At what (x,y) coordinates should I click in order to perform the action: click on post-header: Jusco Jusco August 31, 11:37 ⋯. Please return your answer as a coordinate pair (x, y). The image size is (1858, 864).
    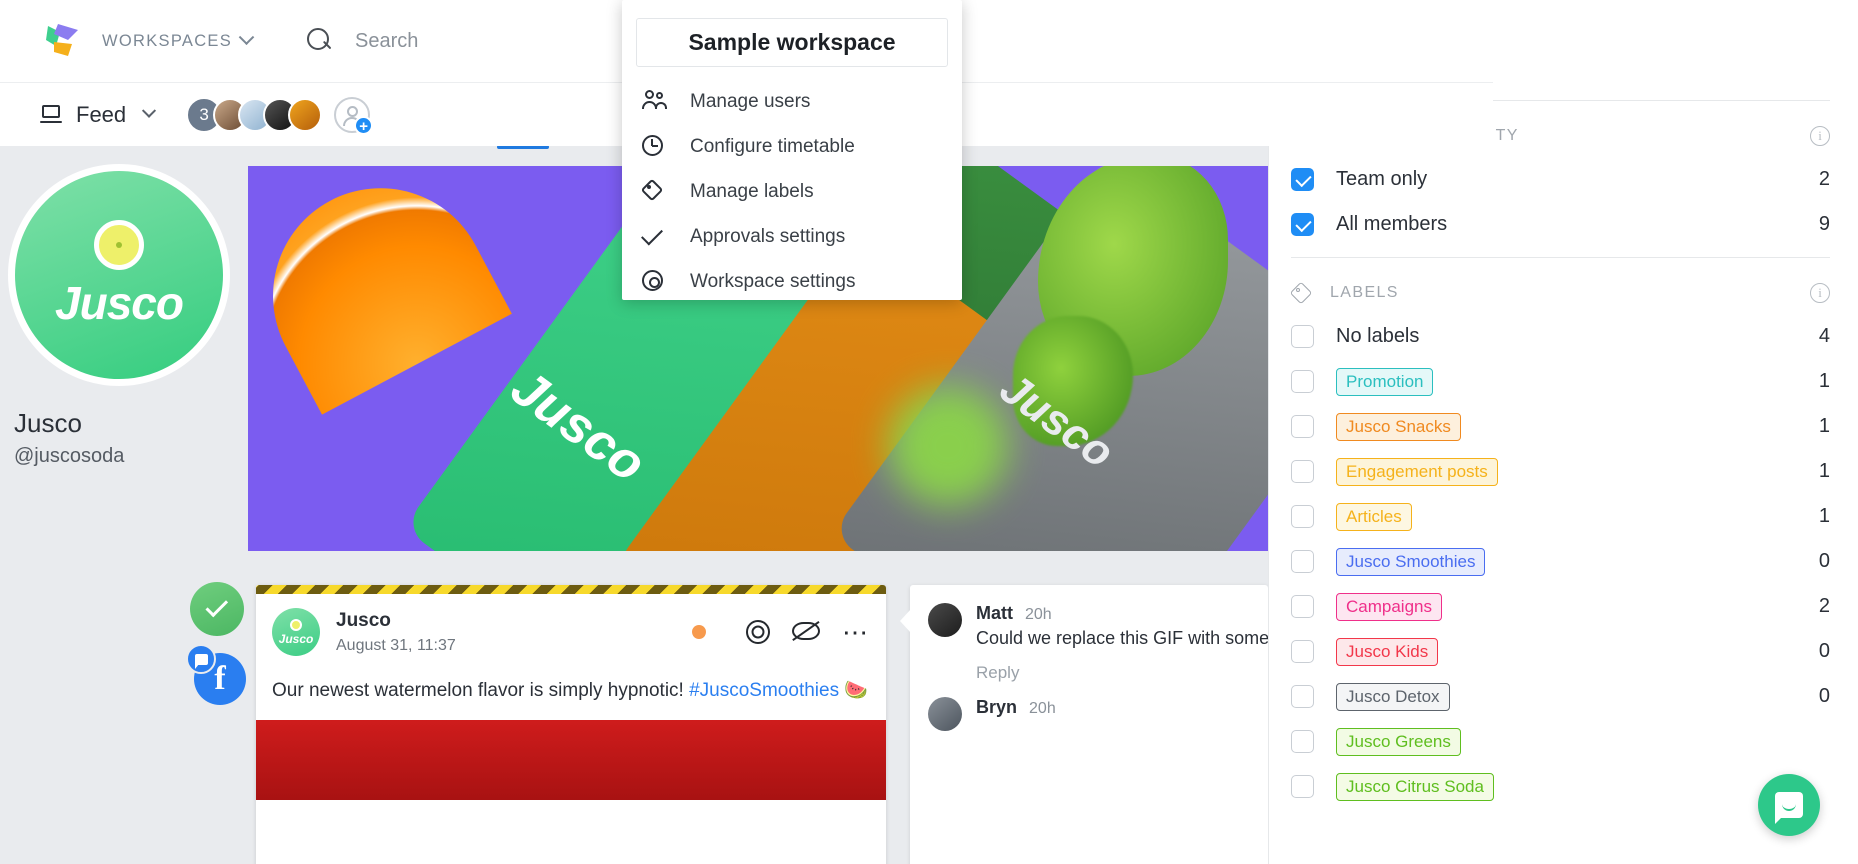
    Looking at the image, I should click on (571, 625).